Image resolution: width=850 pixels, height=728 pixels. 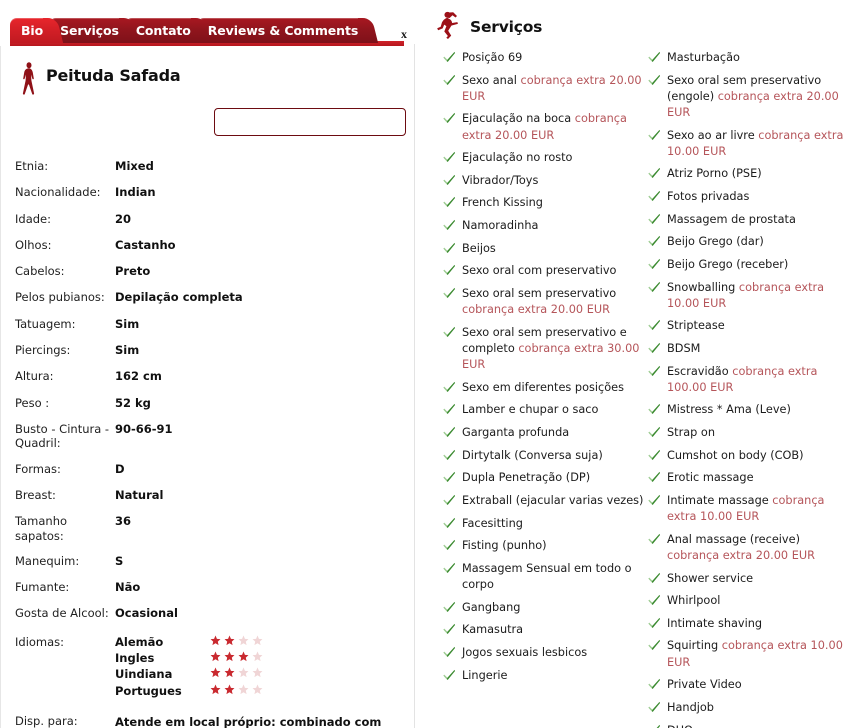 I want to click on bio-row: Altura: 162 cm, so click(x=211, y=377).